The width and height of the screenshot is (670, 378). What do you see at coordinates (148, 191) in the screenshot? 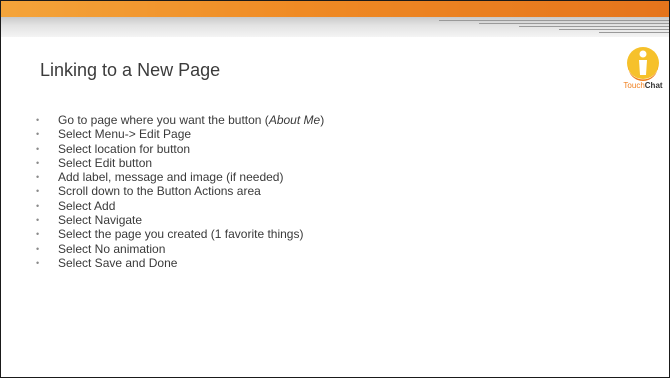
I see `bullet-item: • Scroll down to the Button Actions area` at bounding box center [148, 191].